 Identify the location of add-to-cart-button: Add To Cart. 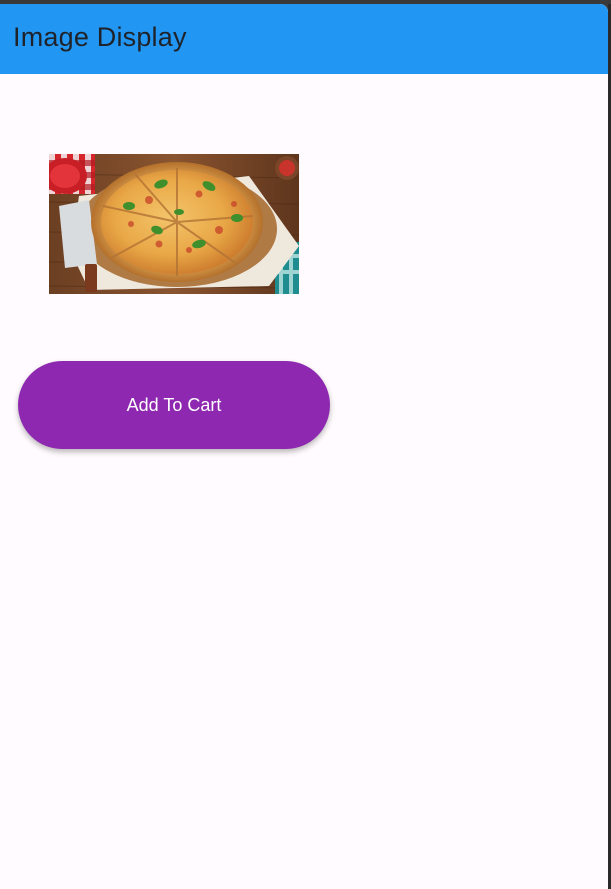
(174, 405).